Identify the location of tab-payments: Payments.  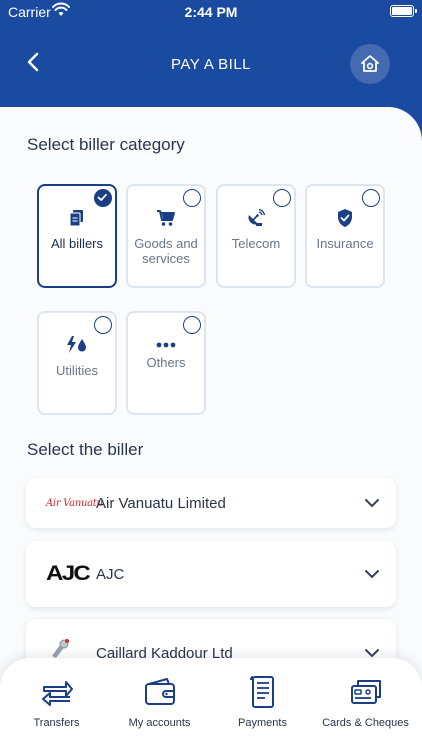
(262, 705).